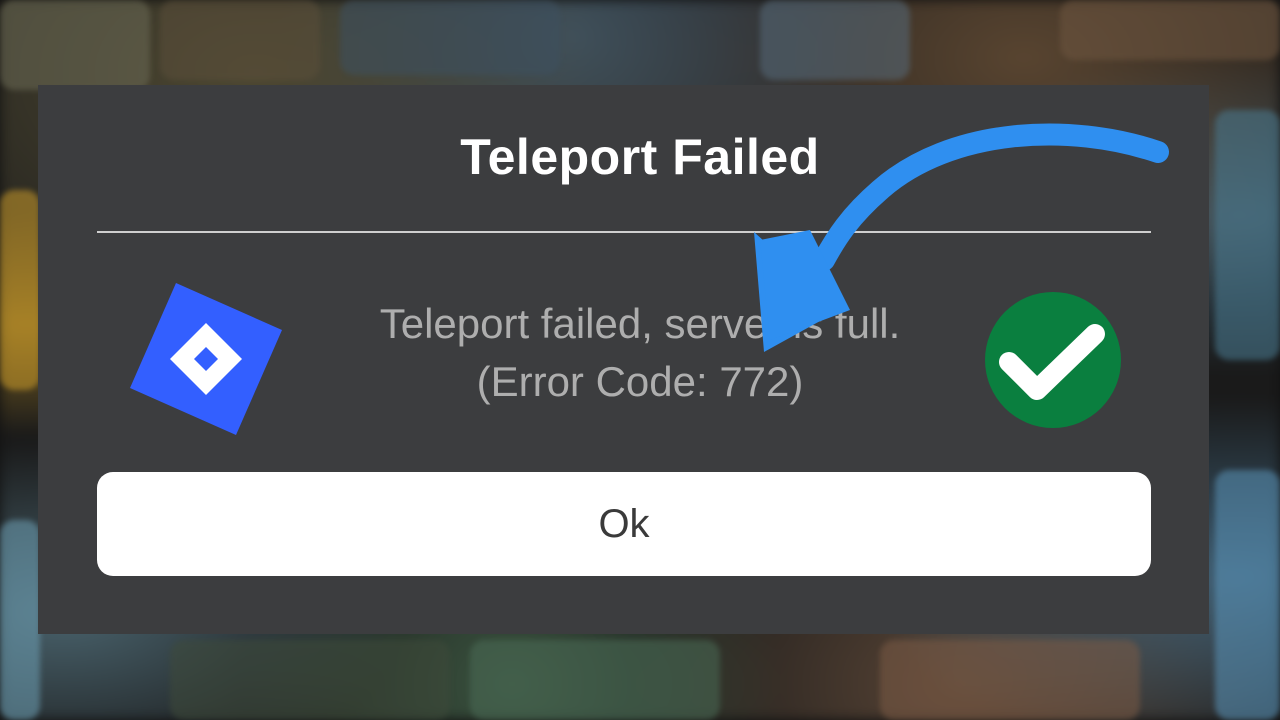 The width and height of the screenshot is (1280, 720). I want to click on roblox-logo-icon, so click(206, 359).